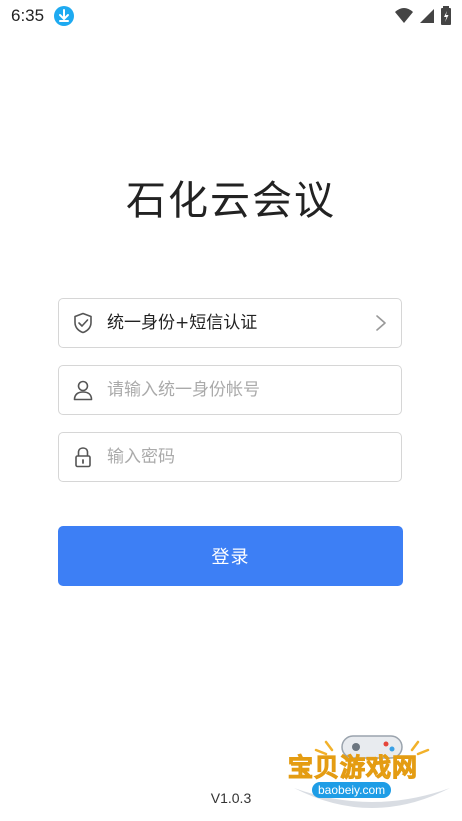 This screenshot has width=462, height=821. Describe the element at coordinates (231, 201) in the screenshot. I see `app-title: 石化云会议` at that location.